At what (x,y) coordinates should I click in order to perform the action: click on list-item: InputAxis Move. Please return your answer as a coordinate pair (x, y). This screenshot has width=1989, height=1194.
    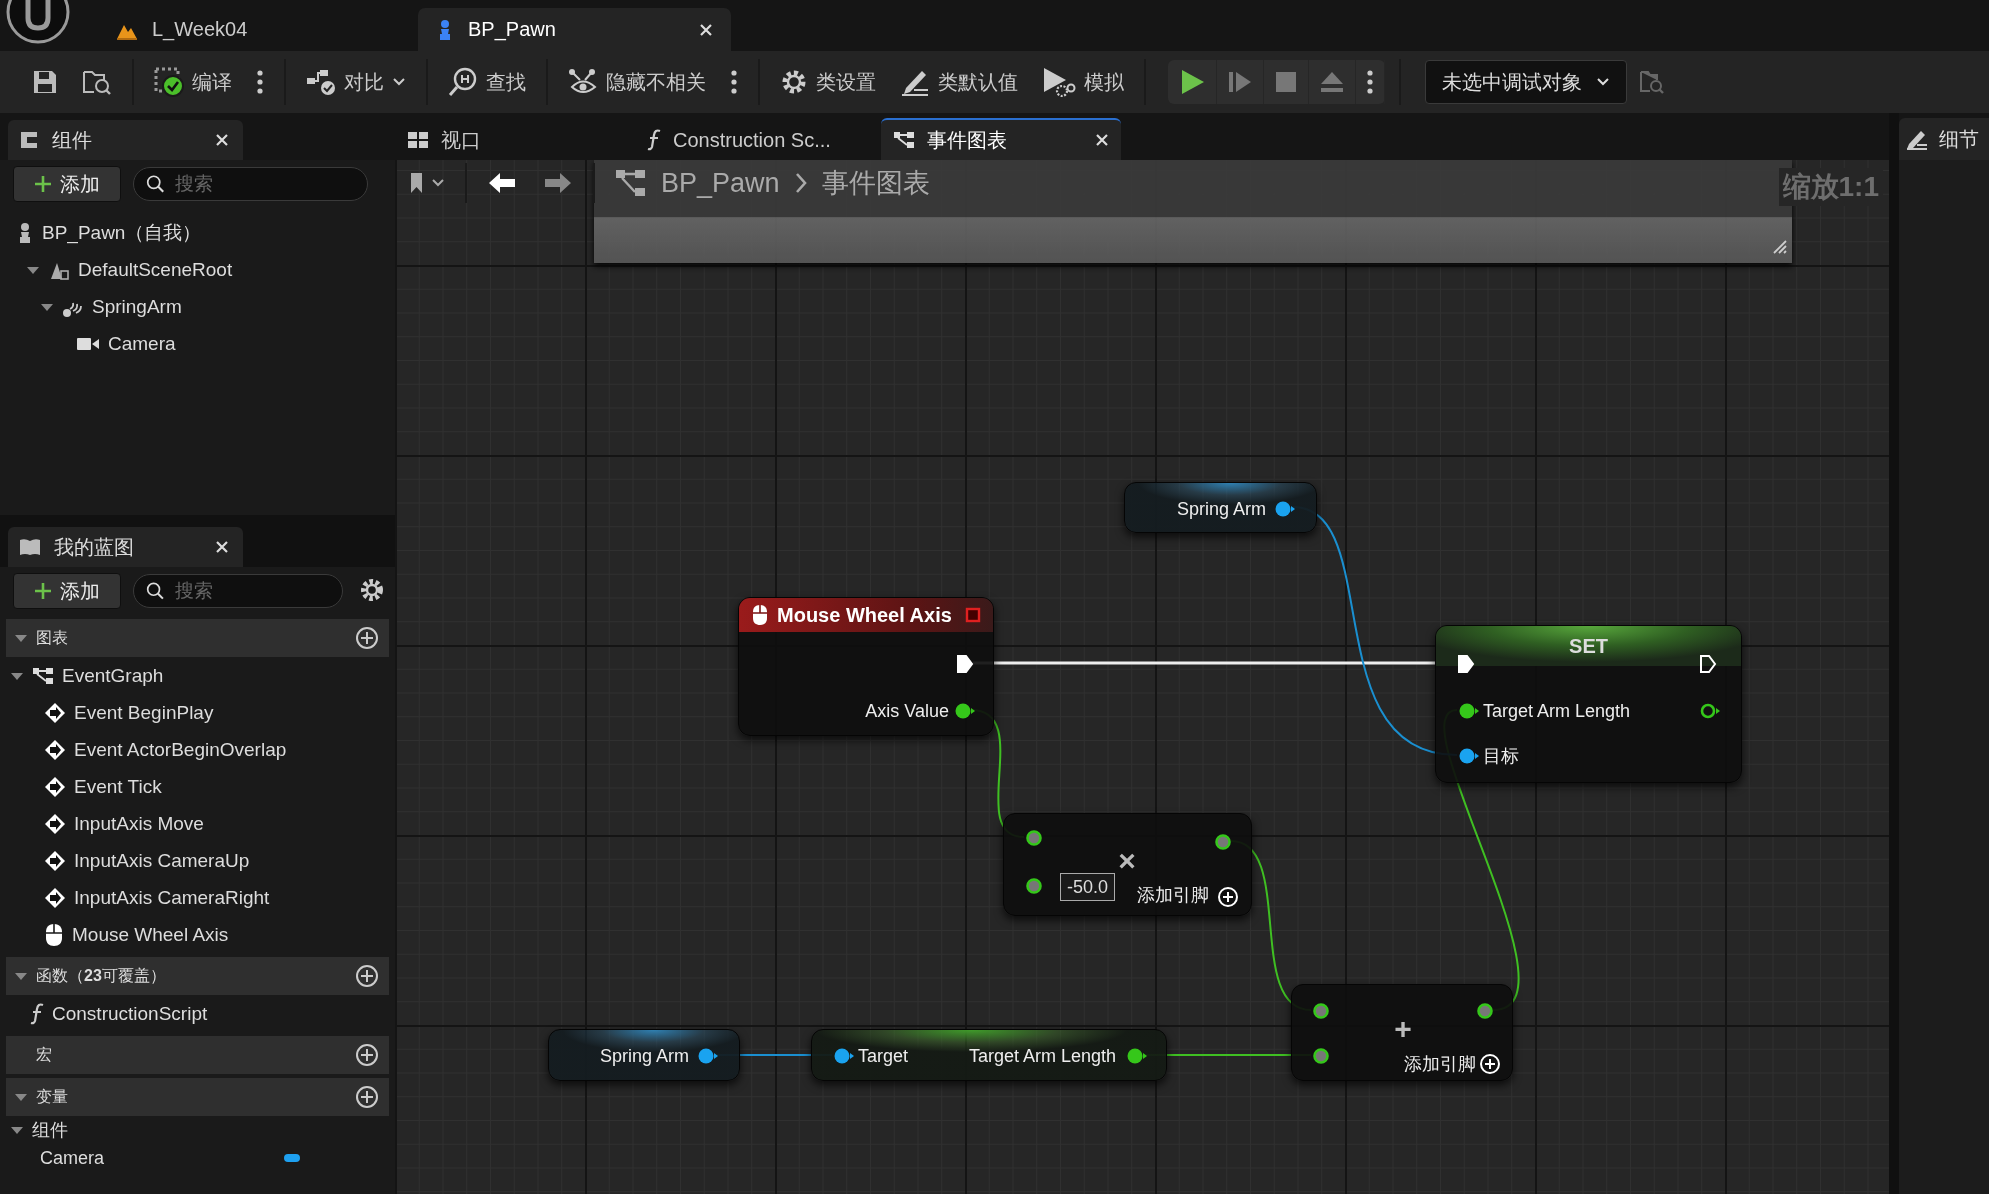
    Looking at the image, I should click on (197, 823).